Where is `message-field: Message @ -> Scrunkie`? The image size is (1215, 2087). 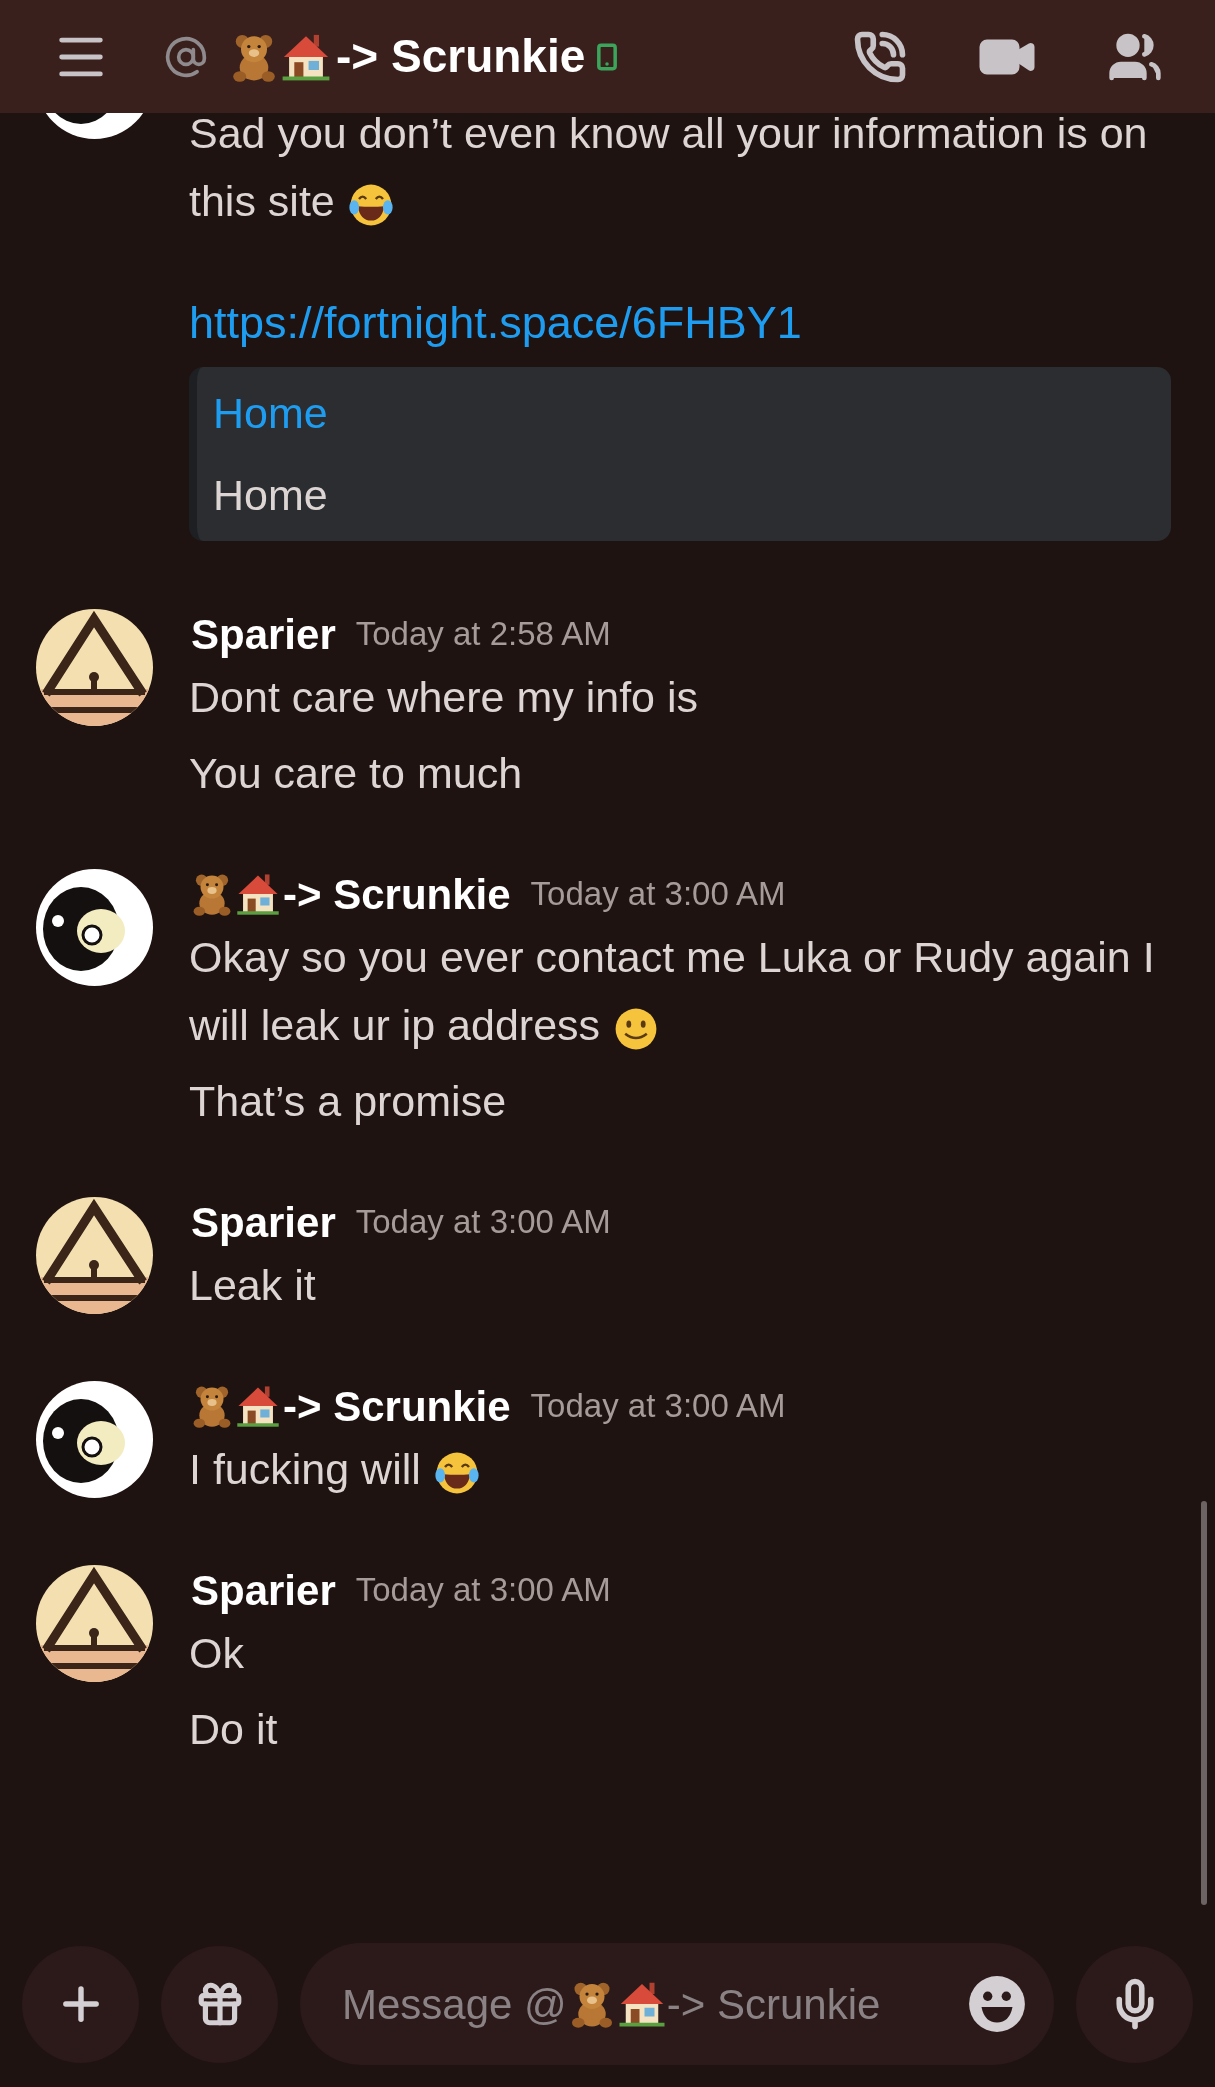 message-field: Message @ -> Scrunkie is located at coordinates (677, 2004).